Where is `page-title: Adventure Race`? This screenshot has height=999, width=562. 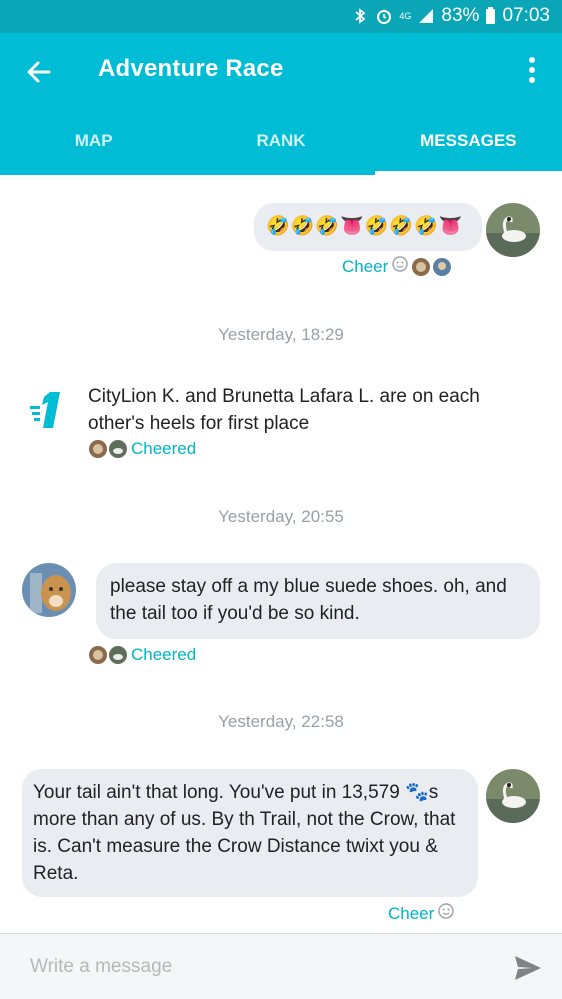
page-title: Adventure Race is located at coordinates (191, 68).